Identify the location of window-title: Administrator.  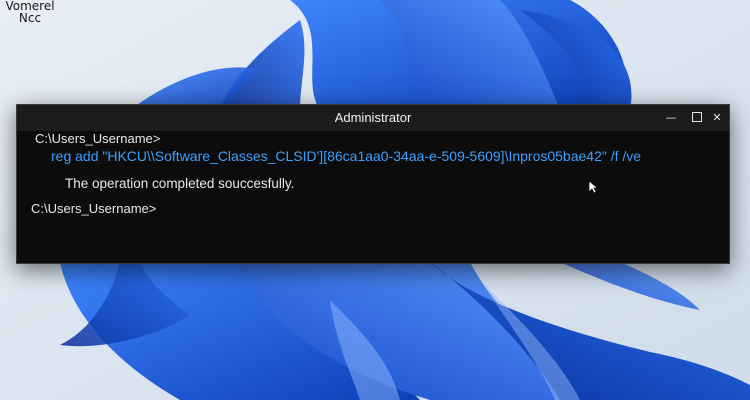
(373, 117).